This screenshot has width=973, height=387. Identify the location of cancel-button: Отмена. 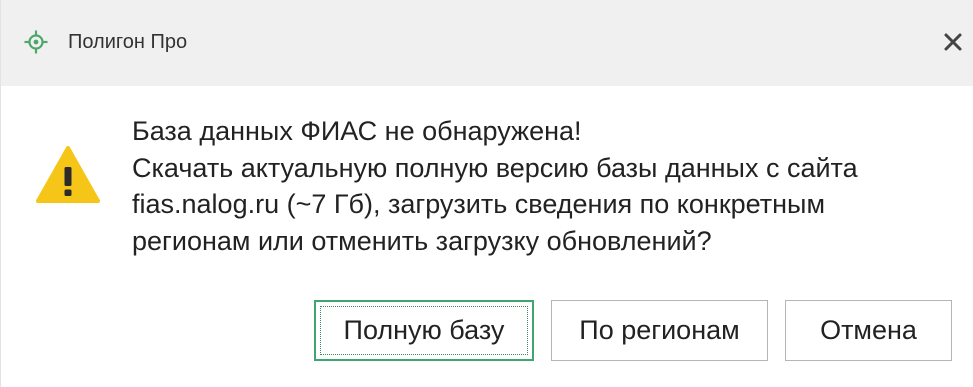
(868, 330).